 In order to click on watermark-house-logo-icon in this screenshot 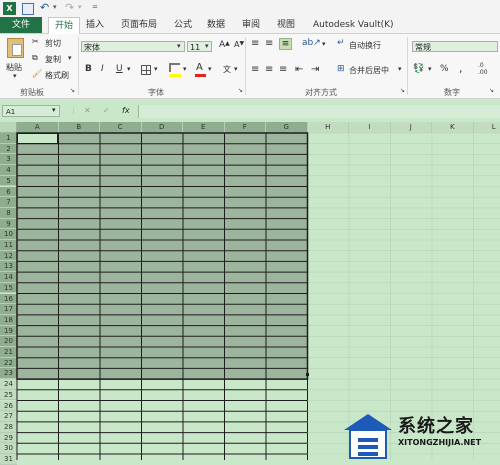, I will do `click(368, 435)`.